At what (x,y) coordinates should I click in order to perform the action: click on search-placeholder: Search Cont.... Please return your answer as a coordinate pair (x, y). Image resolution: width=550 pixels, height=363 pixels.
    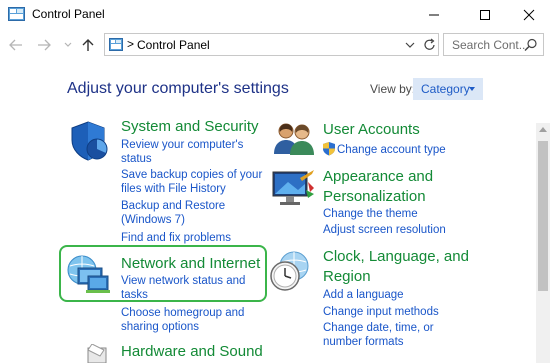
    Looking at the image, I should click on (490, 45).